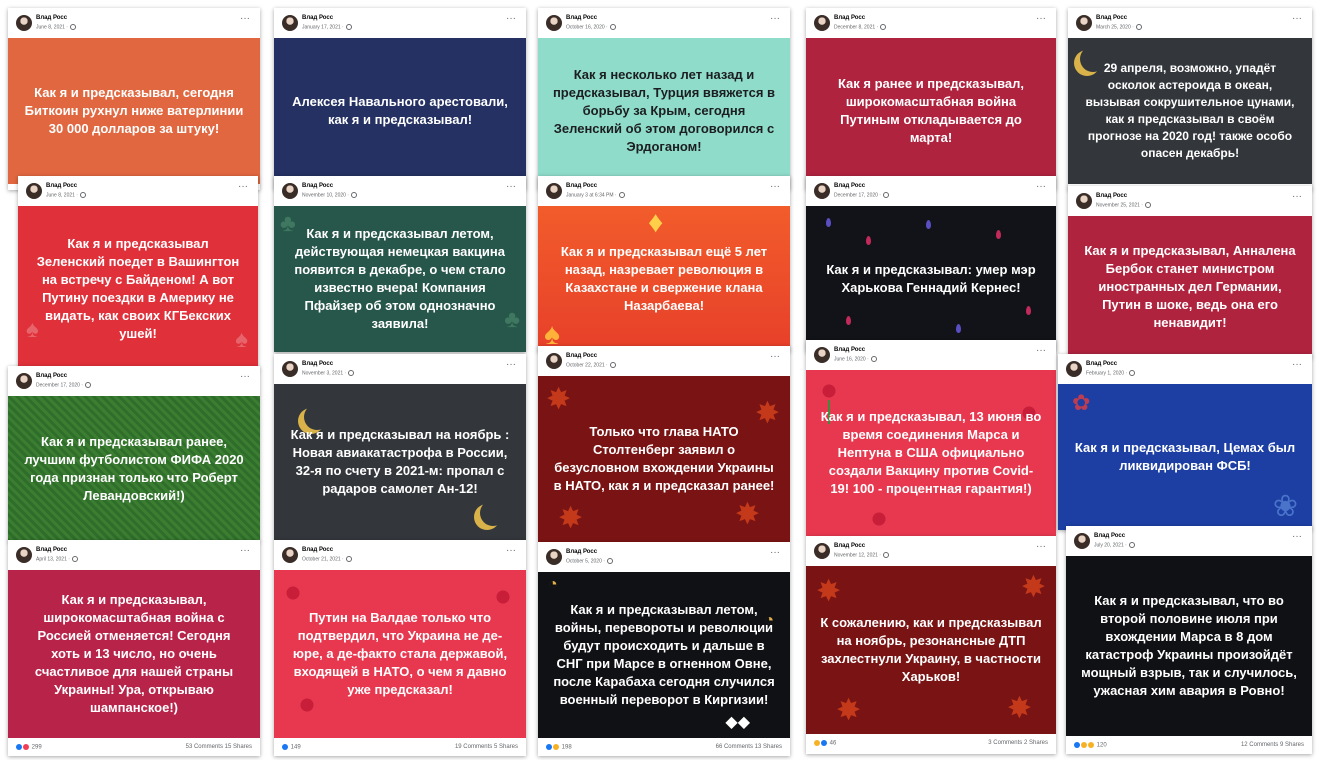  Describe the element at coordinates (595, 195) in the screenshot. I see `post-date: January 3 at 6:34 PM ·` at that location.